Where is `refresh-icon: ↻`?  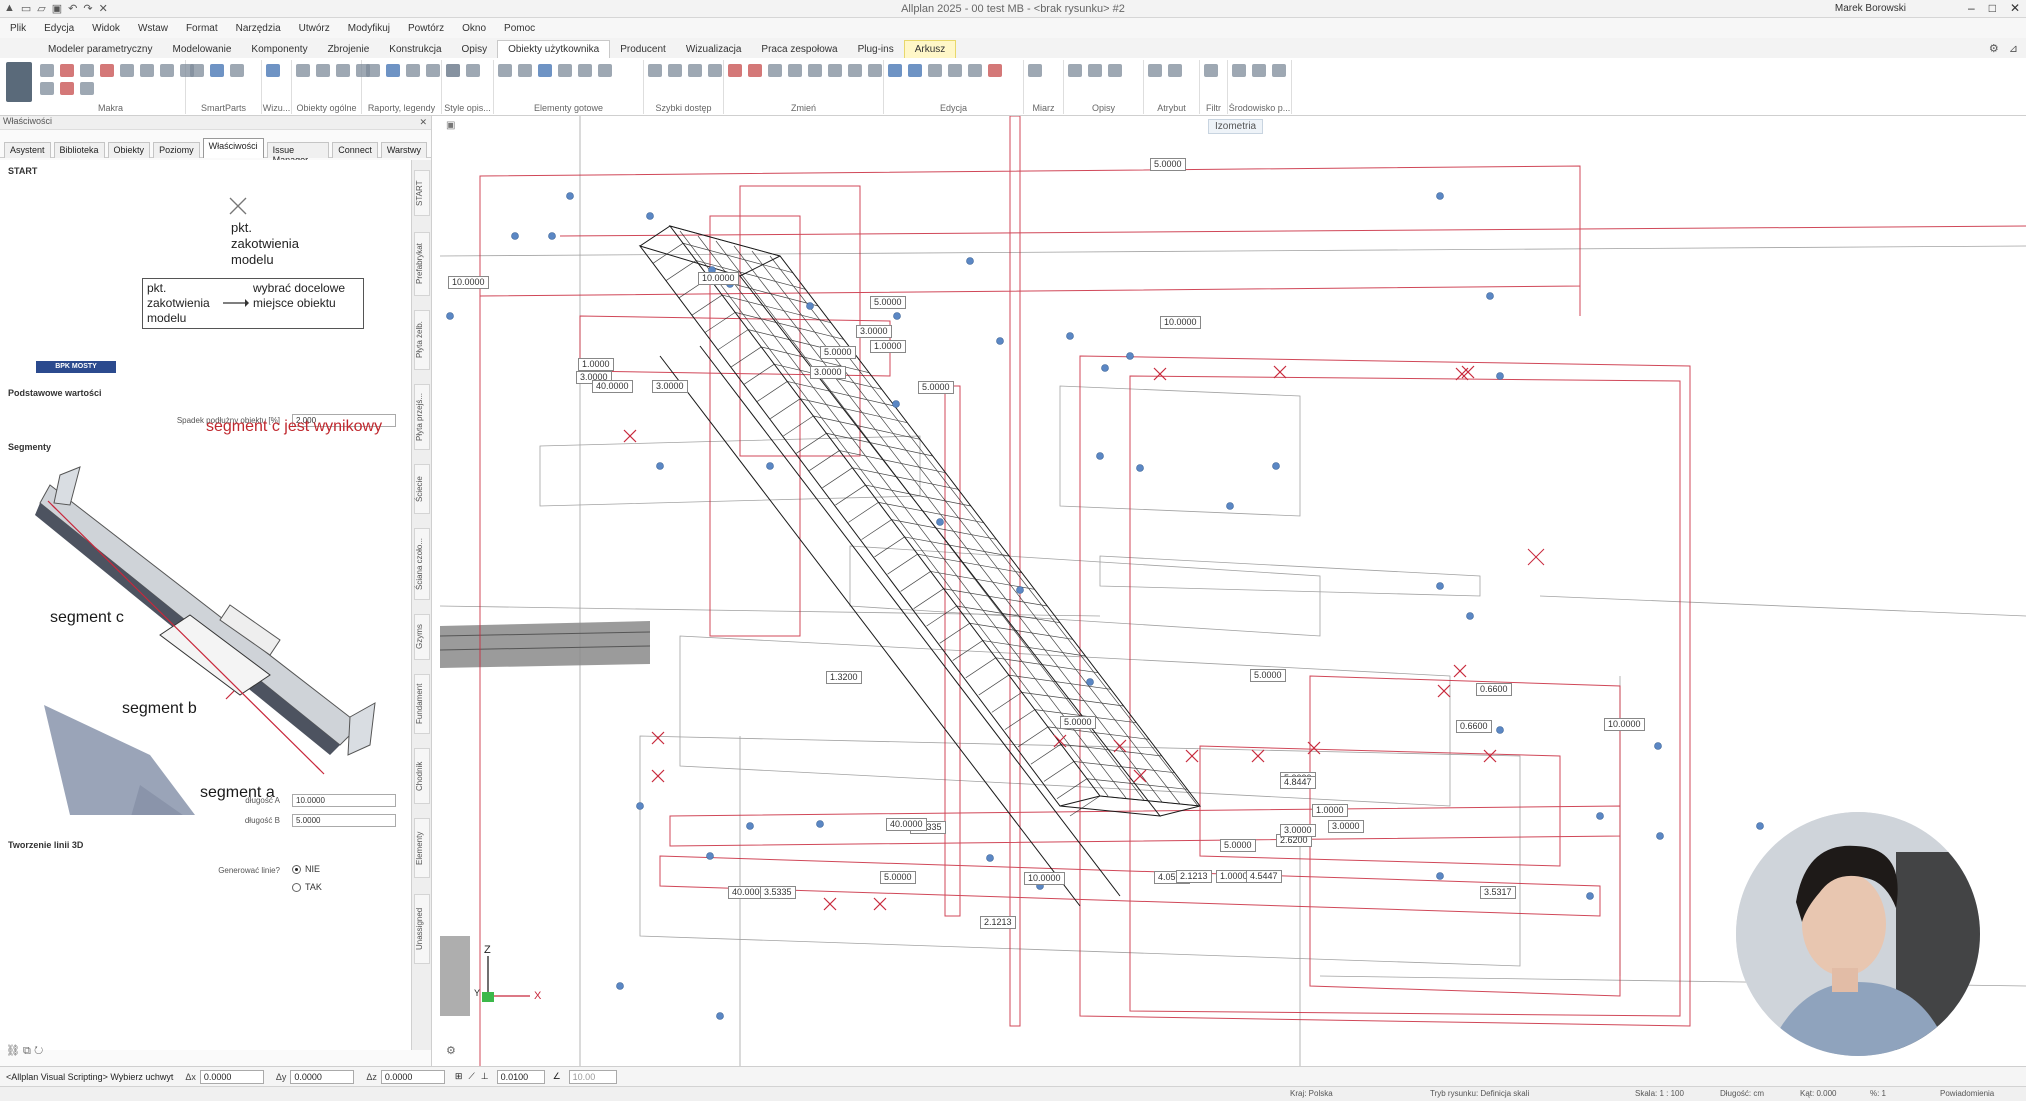 refresh-icon: ↻ is located at coordinates (38, 1051).